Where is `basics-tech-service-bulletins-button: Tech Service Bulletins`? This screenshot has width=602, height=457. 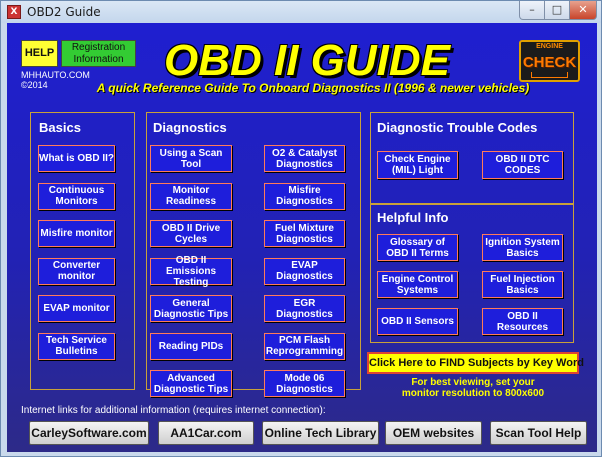
basics-tech-service-bulletins-button: Tech Service Bulletins is located at coordinates (76, 346).